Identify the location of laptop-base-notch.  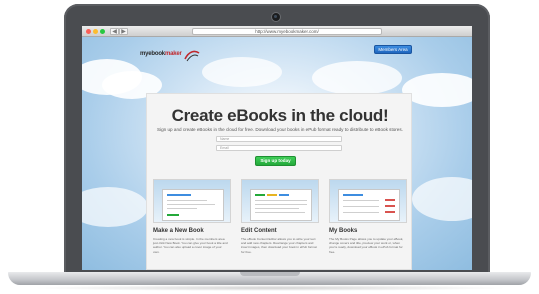
(270, 274).